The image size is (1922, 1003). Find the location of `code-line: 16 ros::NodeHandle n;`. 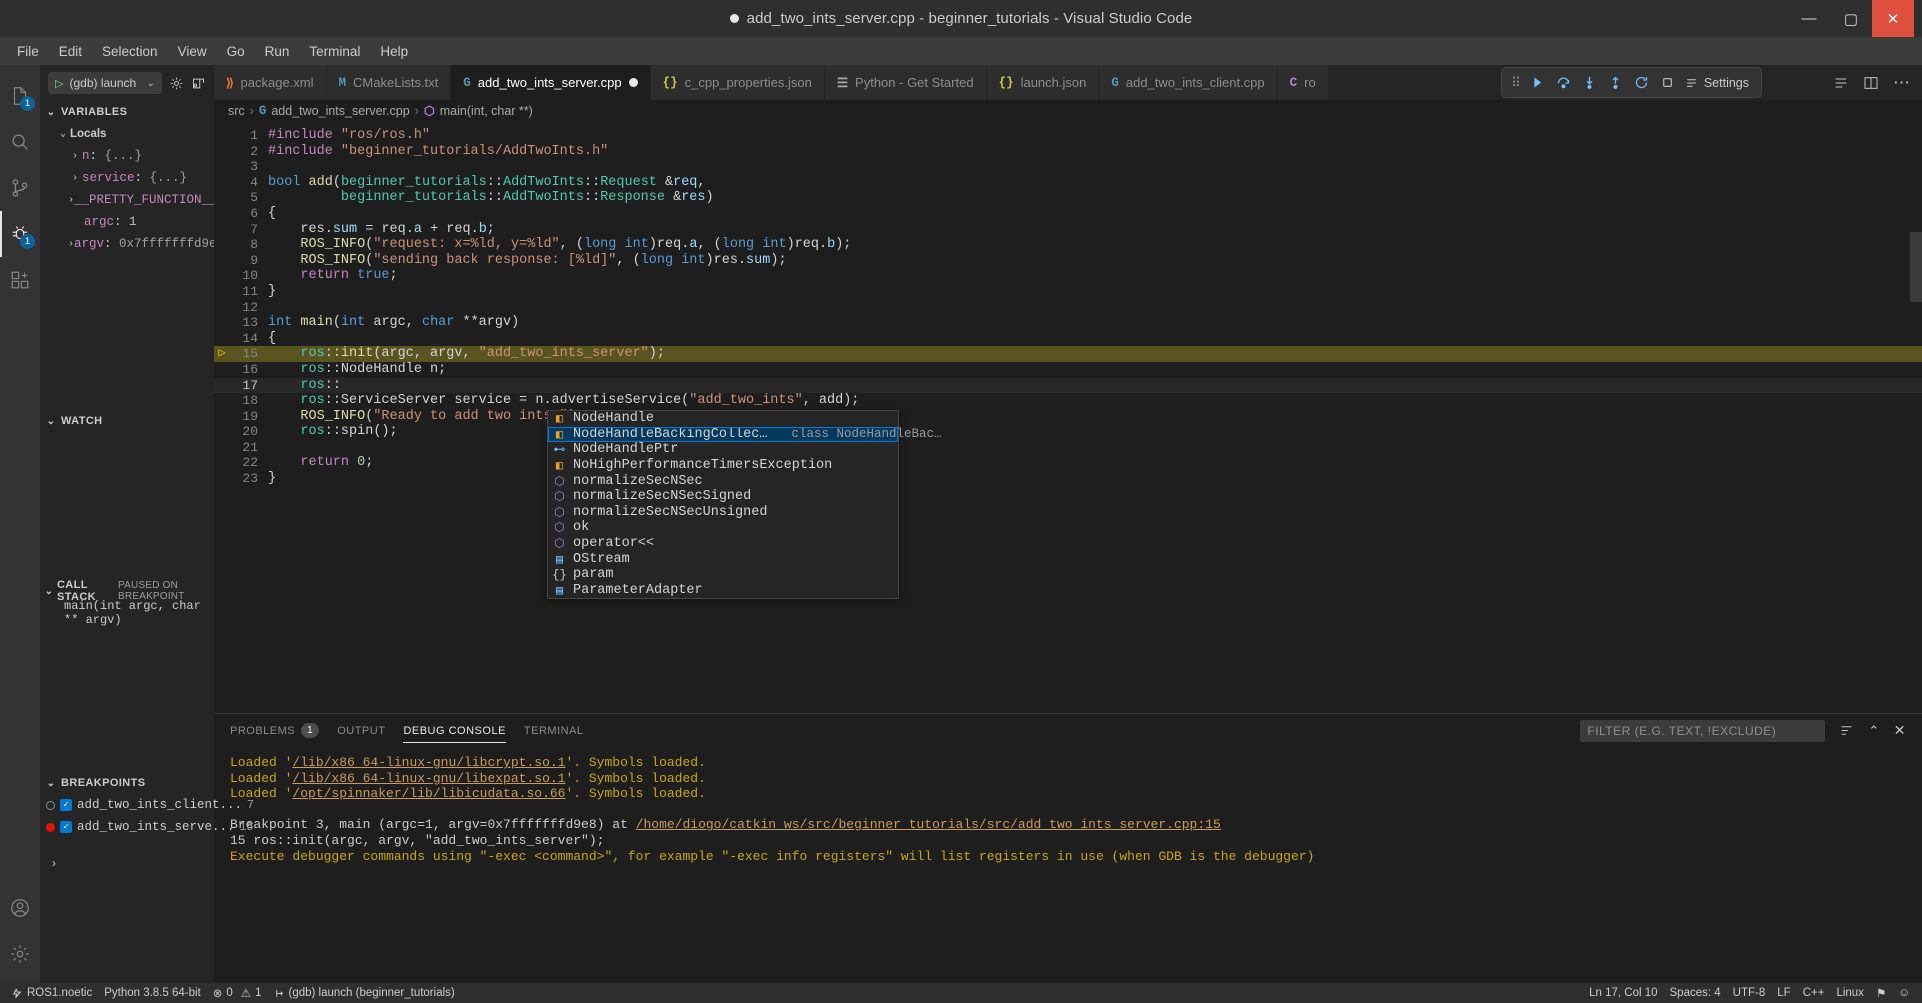

code-line: 16 ros::NodeHandle n; is located at coordinates (1068, 370).